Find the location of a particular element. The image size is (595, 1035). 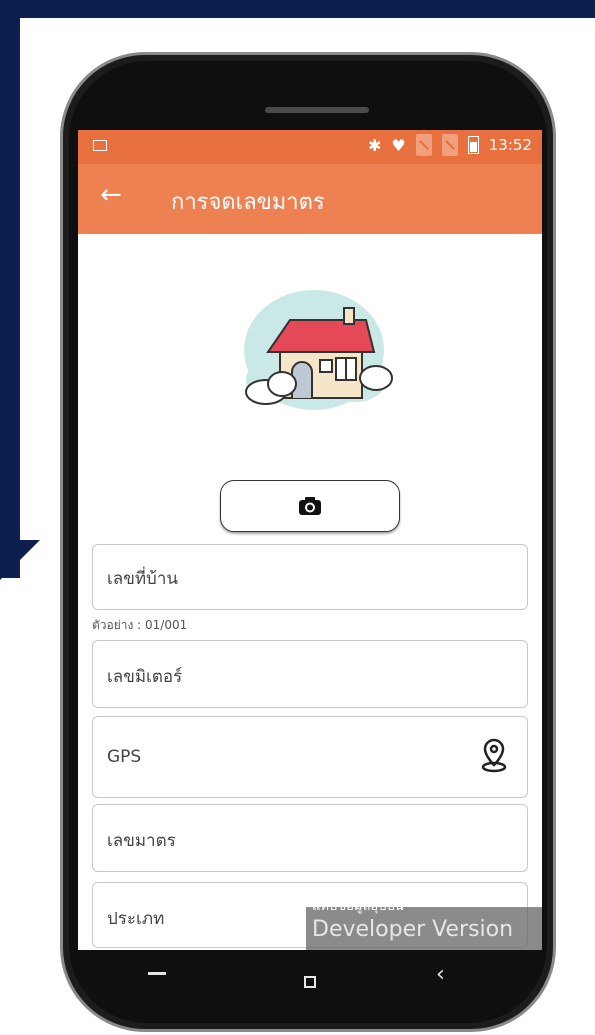

nav-minus-icon is located at coordinates (157, 973).